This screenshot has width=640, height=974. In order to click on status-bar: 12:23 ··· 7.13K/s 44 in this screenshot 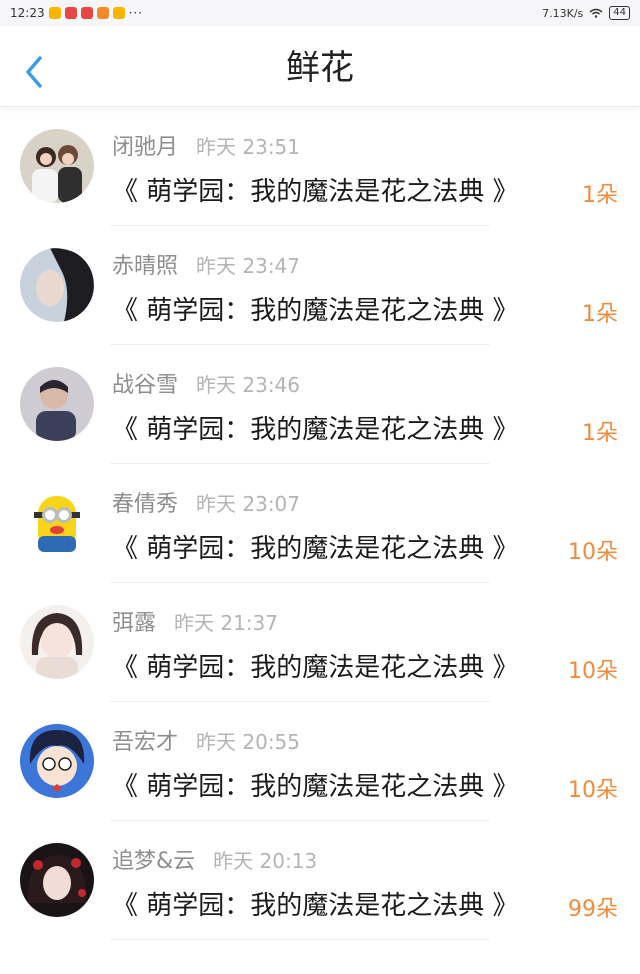, I will do `click(320, 13)`.